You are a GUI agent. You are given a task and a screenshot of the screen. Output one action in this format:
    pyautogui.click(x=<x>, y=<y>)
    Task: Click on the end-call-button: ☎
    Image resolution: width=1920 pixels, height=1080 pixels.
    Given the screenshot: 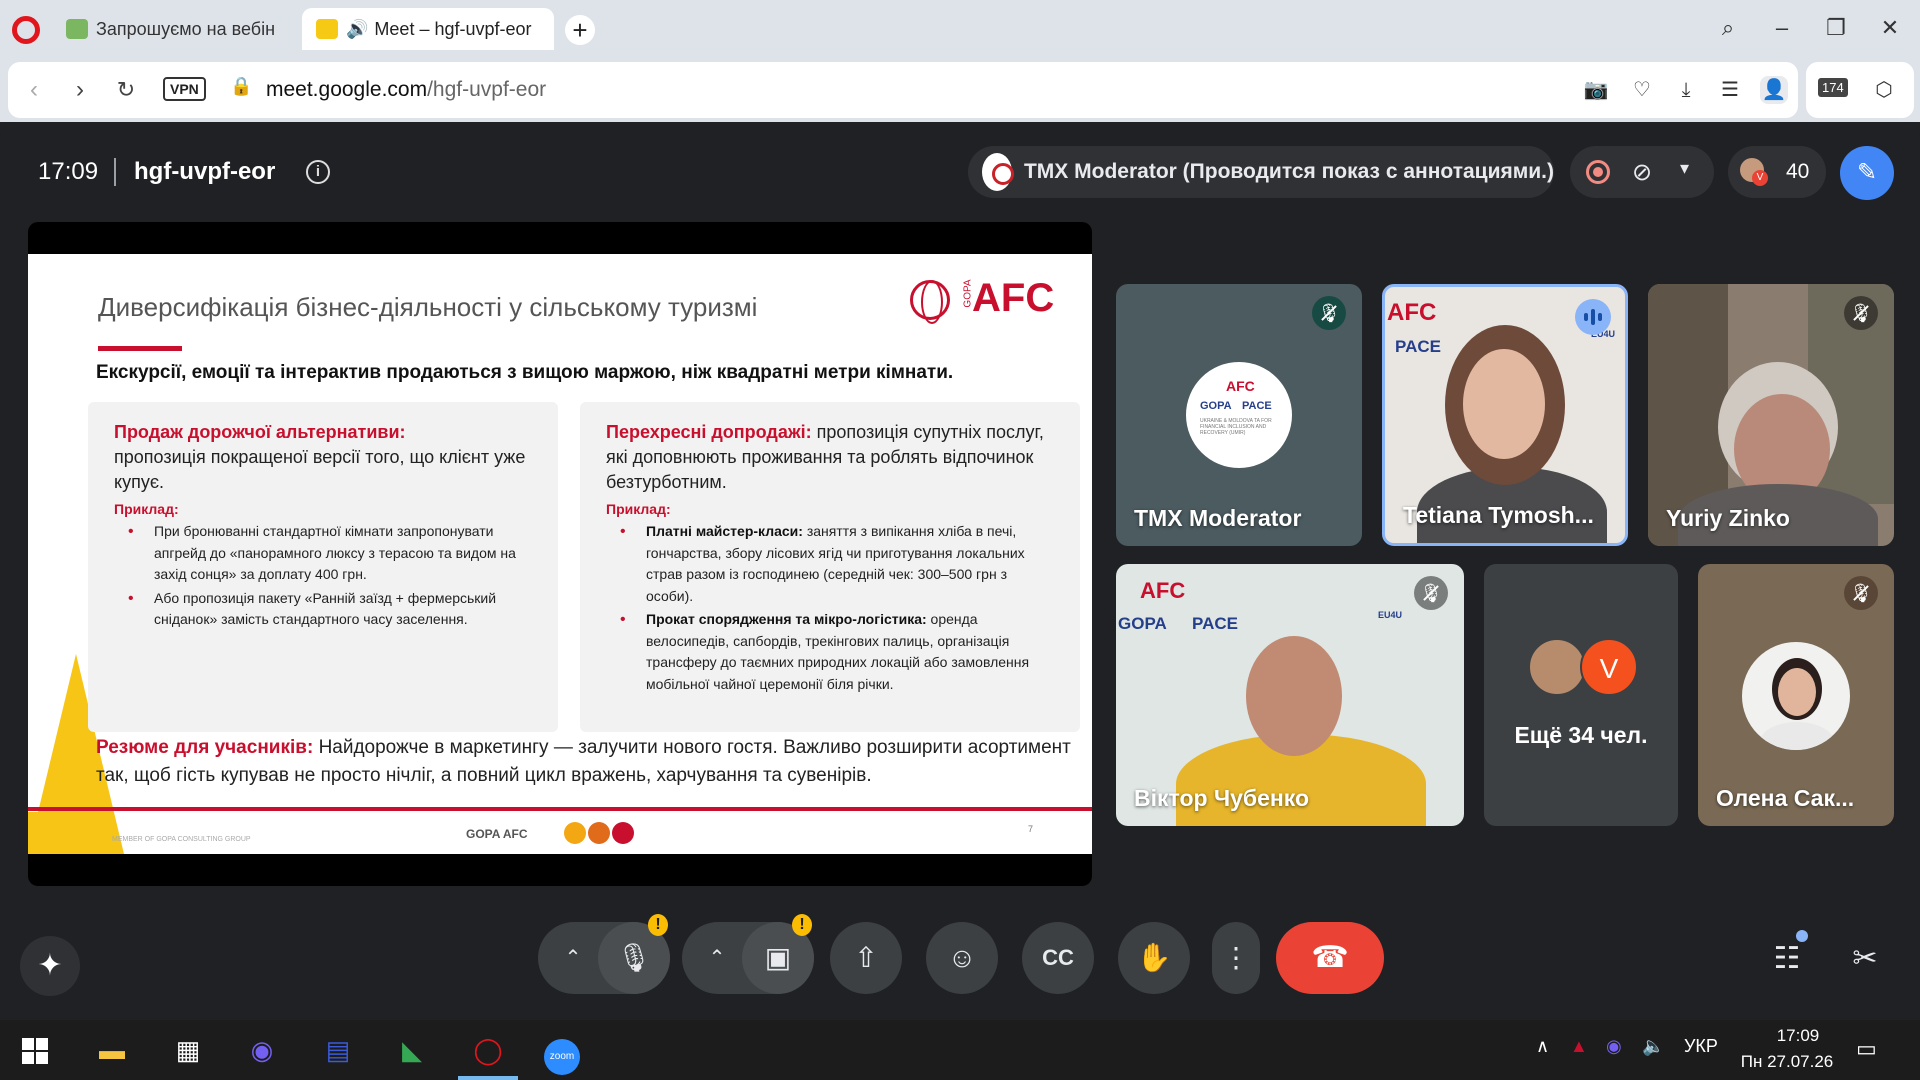 What is the action you would take?
    pyautogui.click(x=1330, y=958)
    